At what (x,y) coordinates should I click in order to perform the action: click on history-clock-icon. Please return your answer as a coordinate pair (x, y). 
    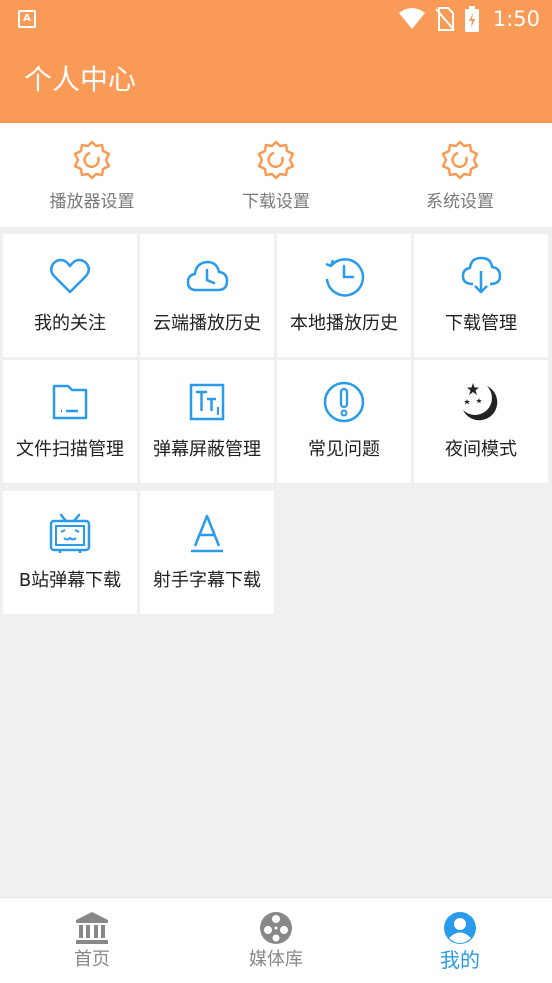
    Looking at the image, I should click on (345, 277).